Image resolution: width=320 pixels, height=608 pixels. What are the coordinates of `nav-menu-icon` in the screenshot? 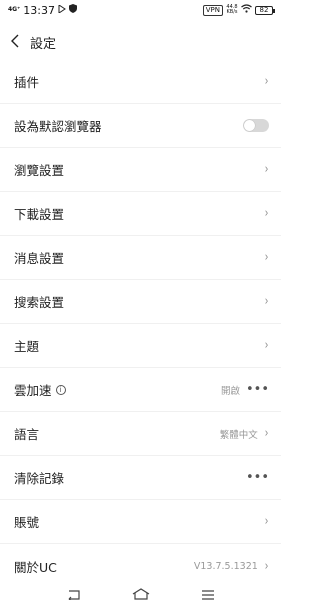 It's located at (208, 594).